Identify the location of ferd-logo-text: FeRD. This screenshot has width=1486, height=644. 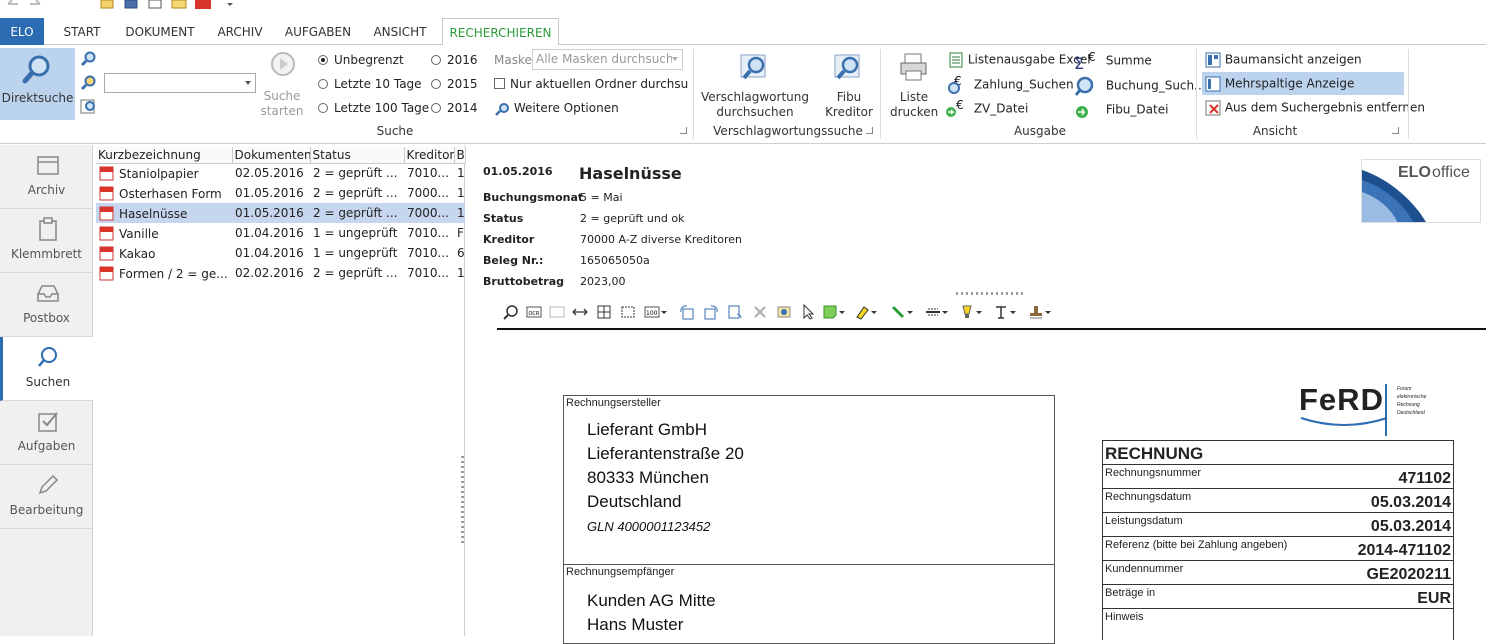
(1341, 399).